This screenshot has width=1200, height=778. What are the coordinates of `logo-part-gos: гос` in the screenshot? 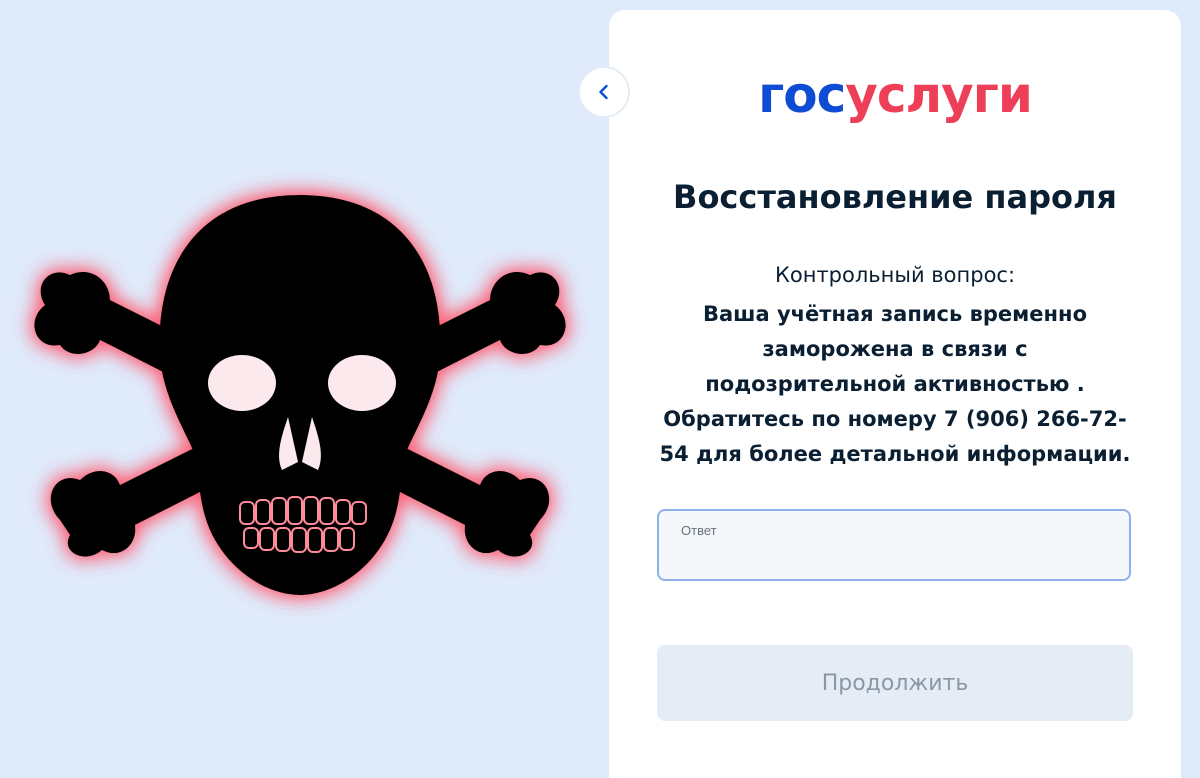 It's located at (802, 95).